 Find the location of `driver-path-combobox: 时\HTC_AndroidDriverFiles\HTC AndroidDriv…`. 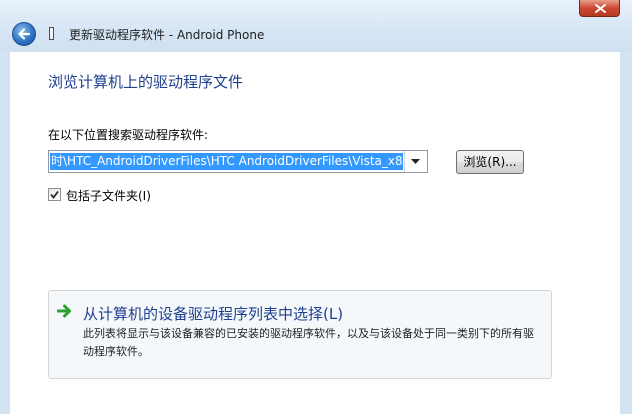

driver-path-combobox: 时\HTC_AndroidDriverFiles\HTC AndroidDriv… is located at coordinates (238, 161).